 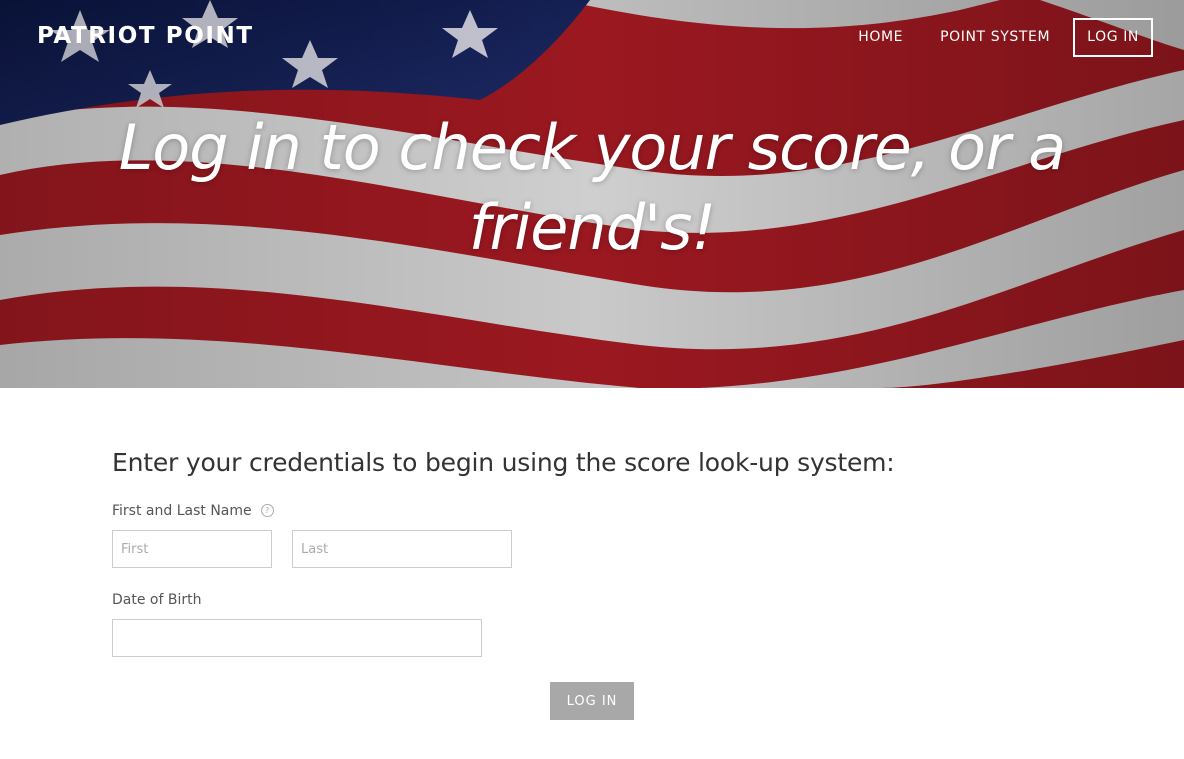 What do you see at coordinates (182, 511) in the screenshot?
I see `name-label: First and Last Name` at bounding box center [182, 511].